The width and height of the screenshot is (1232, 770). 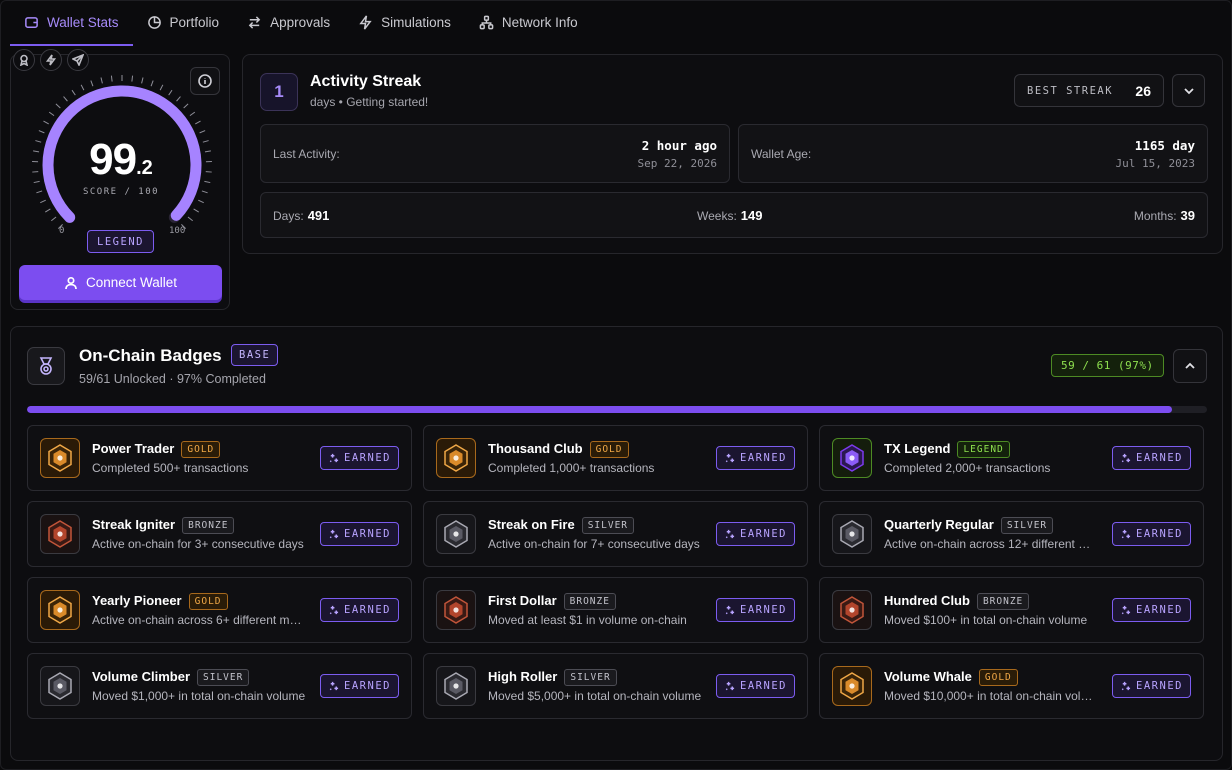 I want to click on wallet-age-box: Wallet Age: 1165 day Jul 15, 2023, so click(x=973, y=153).